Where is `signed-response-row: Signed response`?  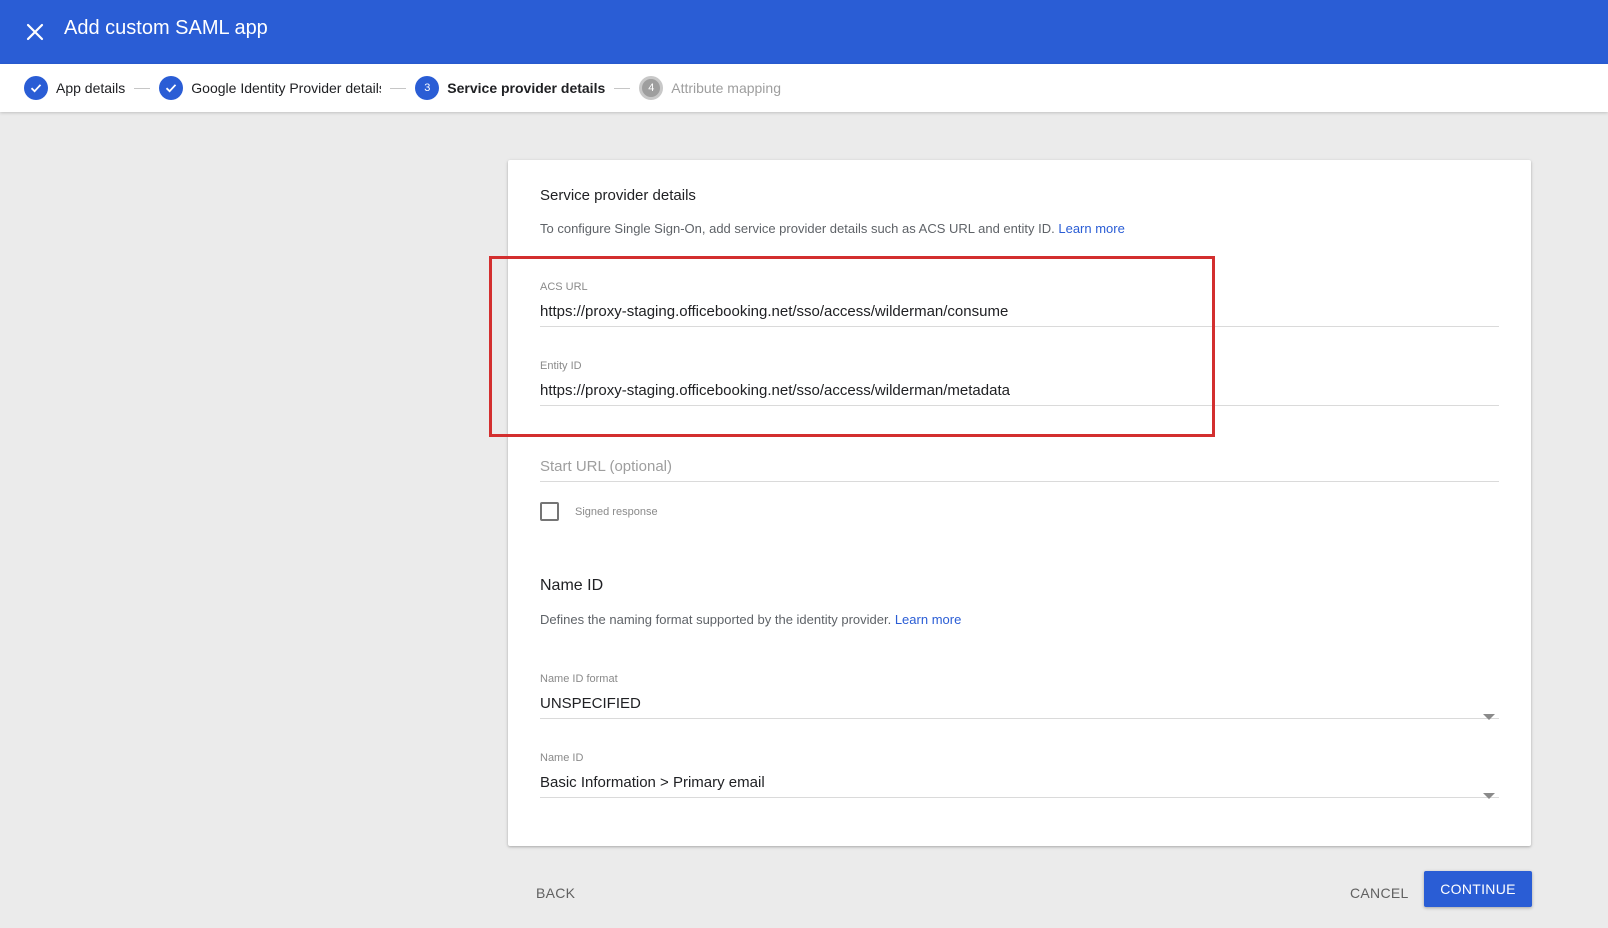
signed-response-row: Signed response is located at coordinates (599, 511).